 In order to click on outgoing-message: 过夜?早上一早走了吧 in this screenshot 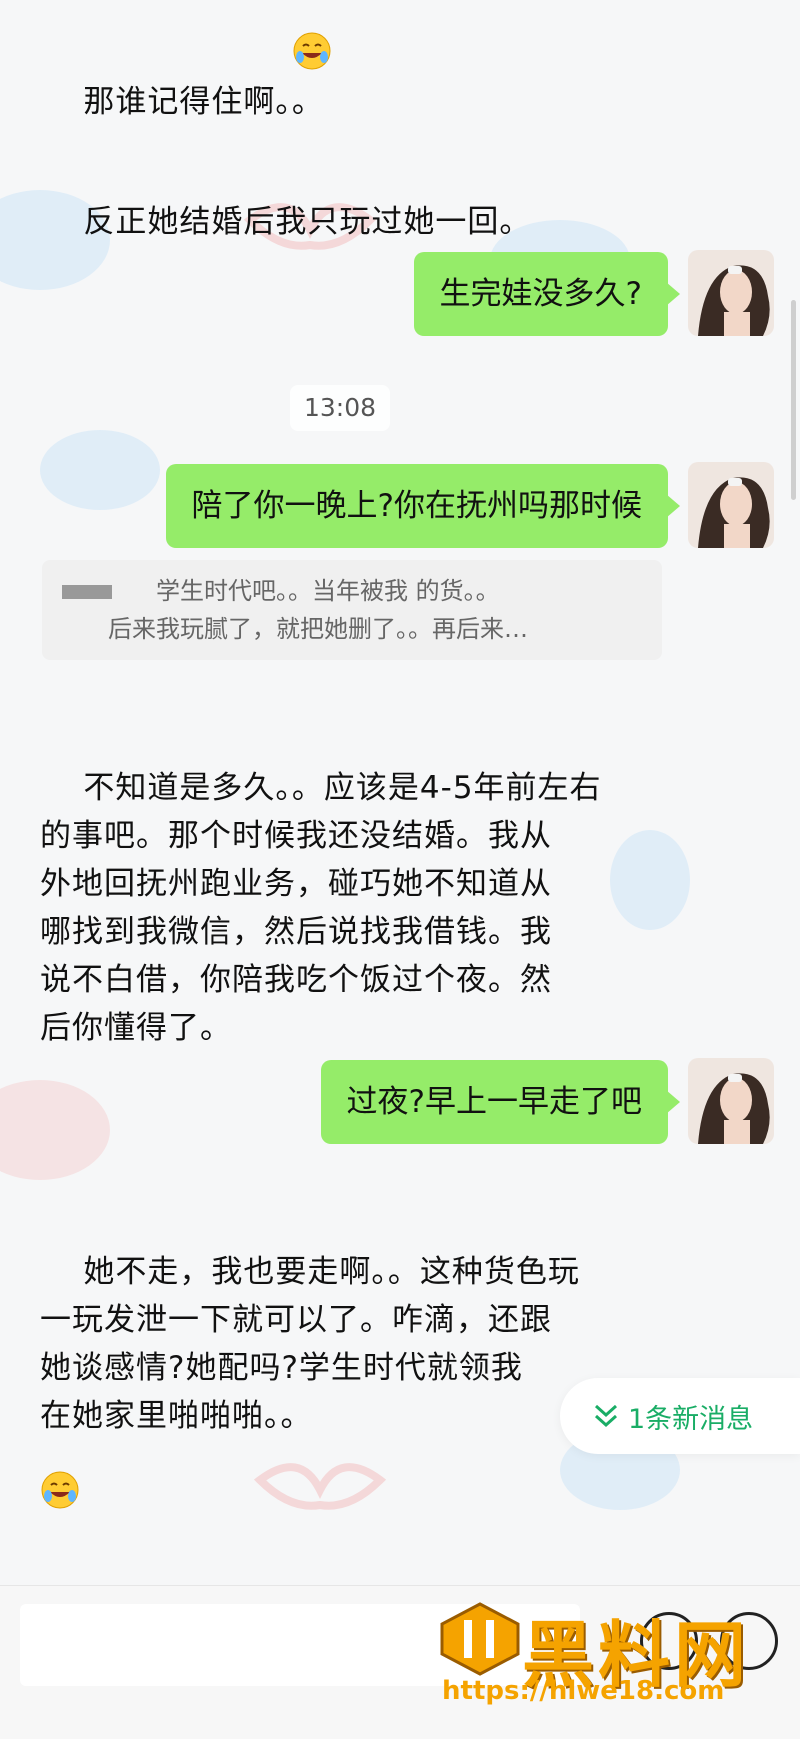, I will do `click(500, 1102)`.